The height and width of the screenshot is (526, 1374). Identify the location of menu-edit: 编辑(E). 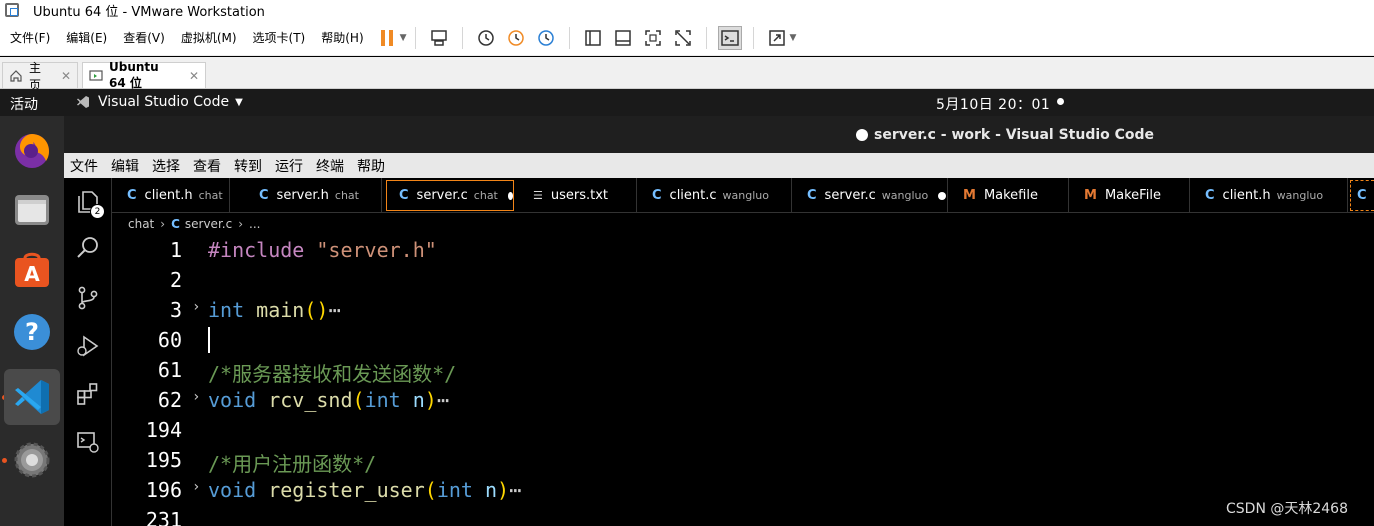
(86, 37).